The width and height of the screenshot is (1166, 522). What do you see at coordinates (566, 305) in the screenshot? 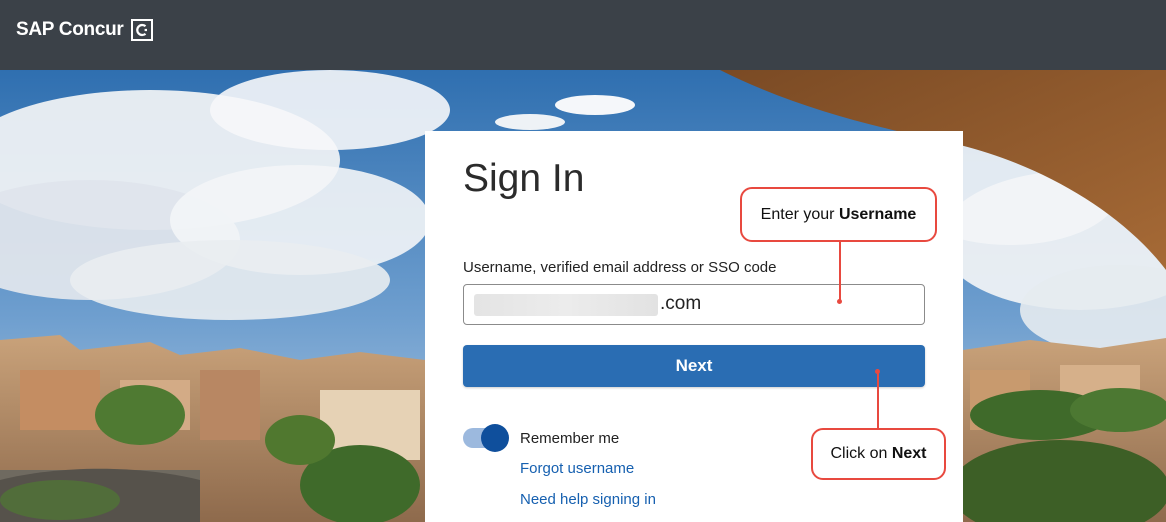
I see `redacted-username` at bounding box center [566, 305].